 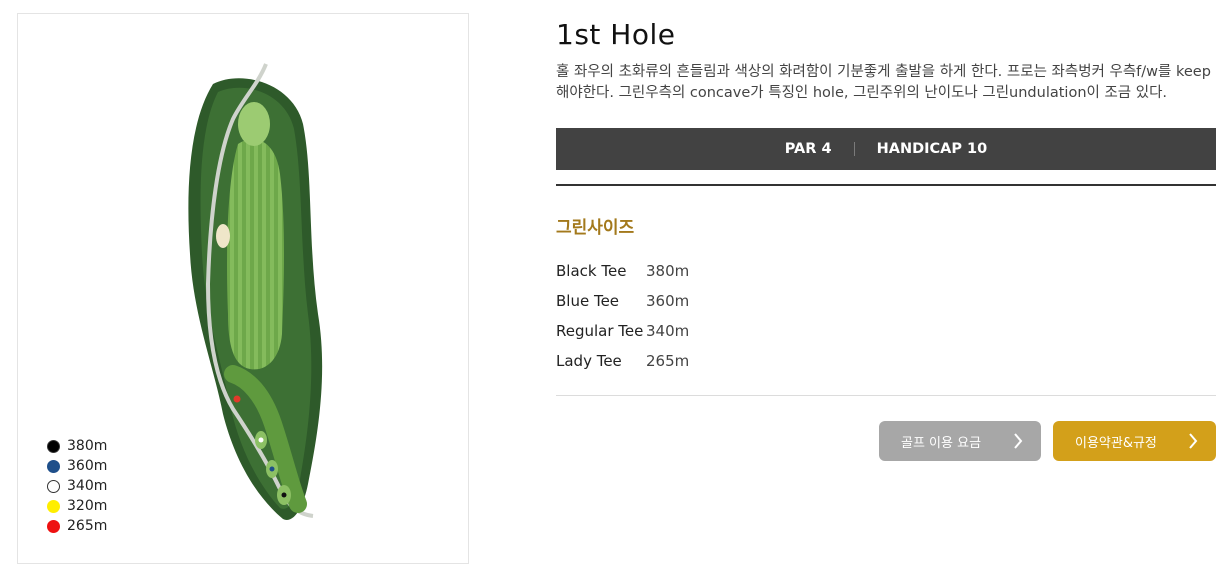 What do you see at coordinates (668, 271) in the screenshot?
I see `tee-distance: 380m` at bounding box center [668, 271].